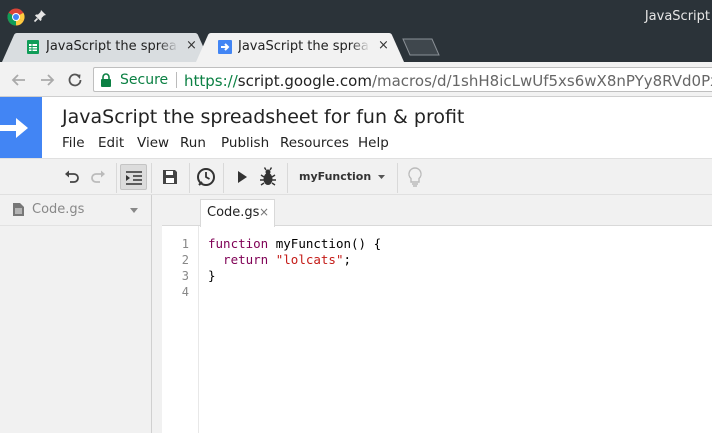 The image size is (712, 433). Describe the element at coordinates (73, 143) in the screenshot. I see `menu-file: File` at that location.